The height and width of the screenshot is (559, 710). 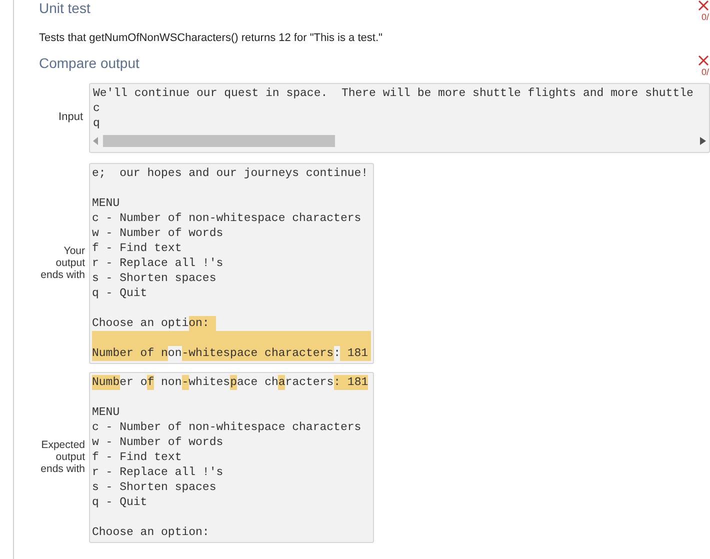 What do you see at coordinates (351, 382) in the screenshot?
I see `output-text: : 181` at bounding box center [351, 382].